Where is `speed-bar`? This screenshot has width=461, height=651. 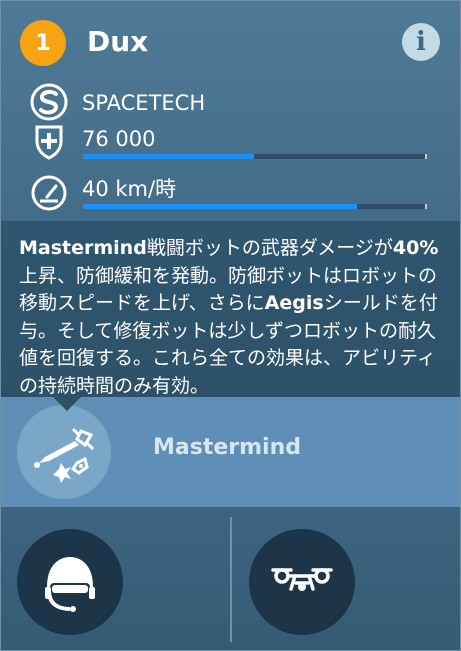 speed-bar is located at coordinates (255, 206).